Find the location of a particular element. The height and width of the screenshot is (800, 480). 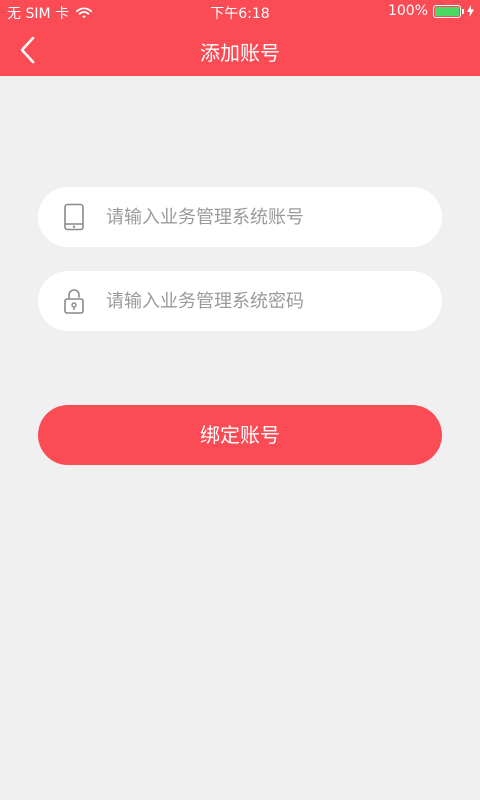

lock-icon is located at coordinates (74, 301).